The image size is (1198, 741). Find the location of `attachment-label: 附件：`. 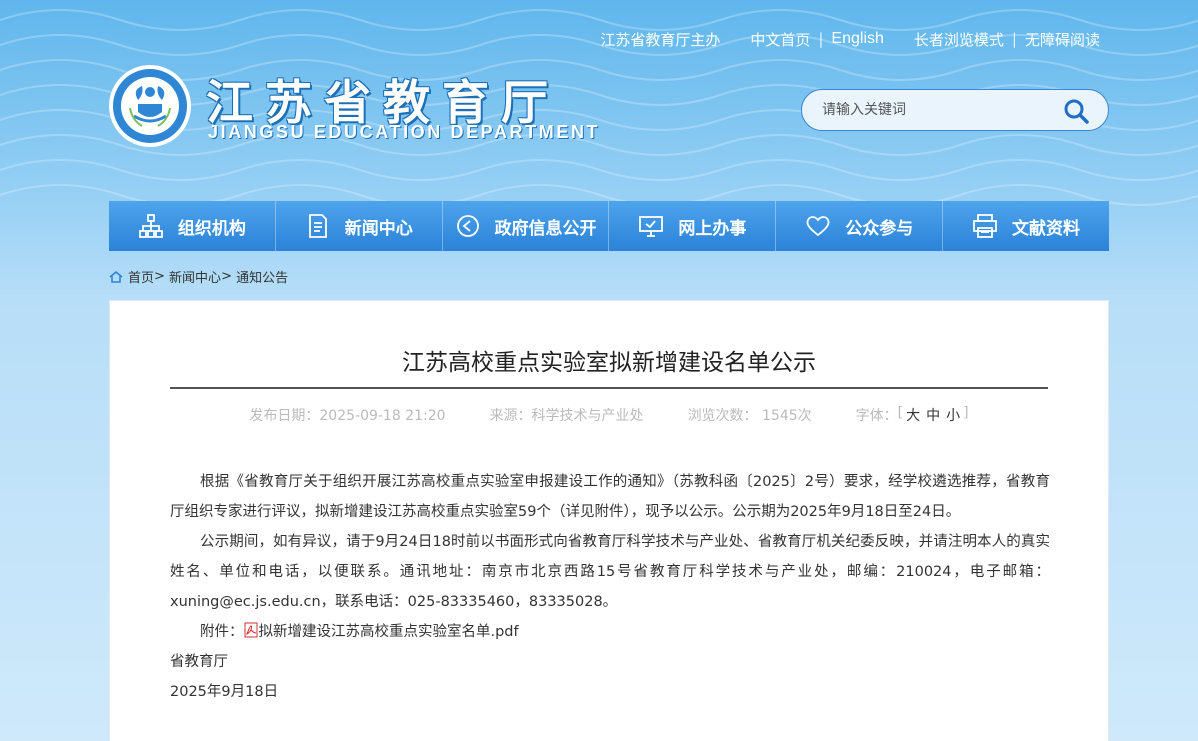

attachment-label: 附件： is located at coordinates (222, 632).